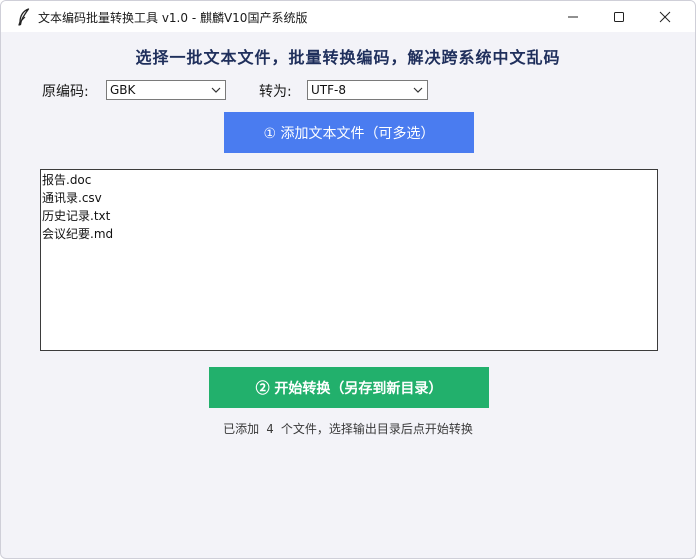 The image size is (696, 559). What do you see at coordinates (275, 92) in the screenshot?
I see `target-encoding-label: 转为:` at bounding box center [275, 92].